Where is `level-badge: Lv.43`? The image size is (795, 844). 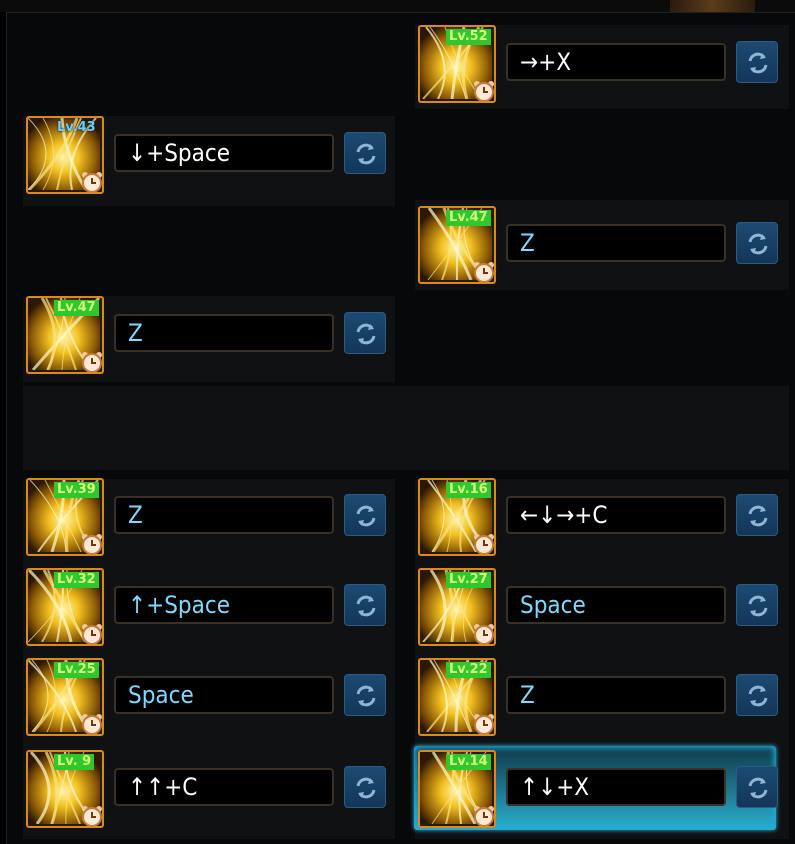 level-badge: Lv.43 is located at coordinates (76, 127).